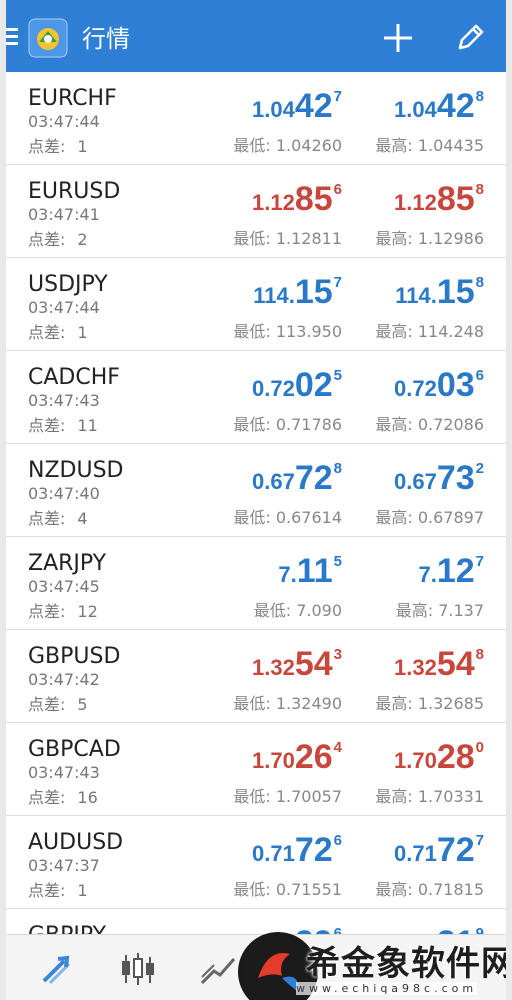 This screenshot has height=1000, width=512. Describe the element at coordinates (308, 796) in the screenshot. I see `low-value: 1.70057` at that location.